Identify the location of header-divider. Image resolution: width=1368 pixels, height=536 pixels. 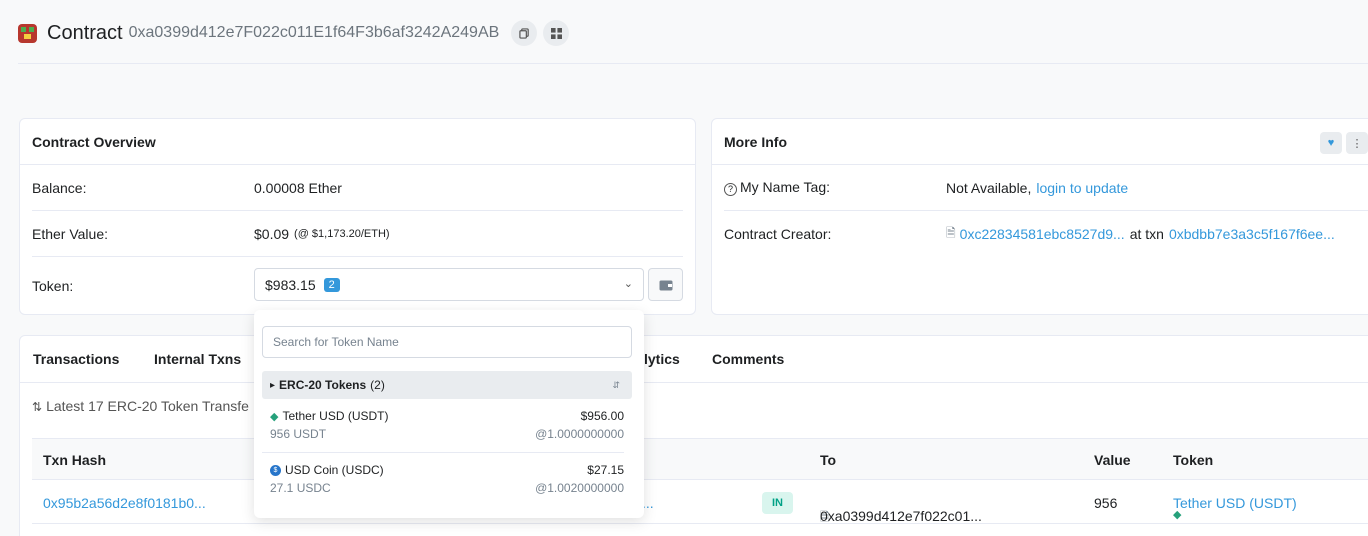
(693, 63).